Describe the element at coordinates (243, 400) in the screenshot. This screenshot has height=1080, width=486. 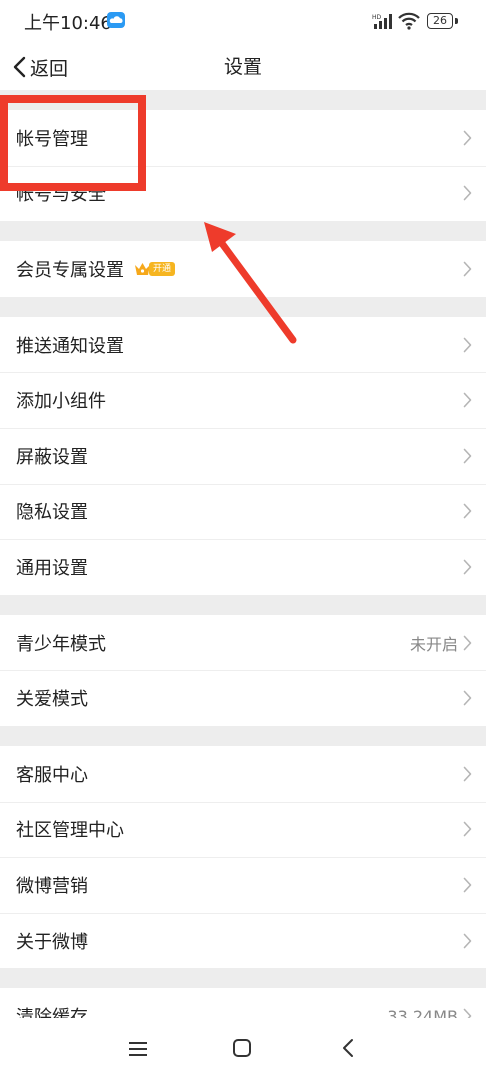
I see `settings-row: 添加小组件` at that location.